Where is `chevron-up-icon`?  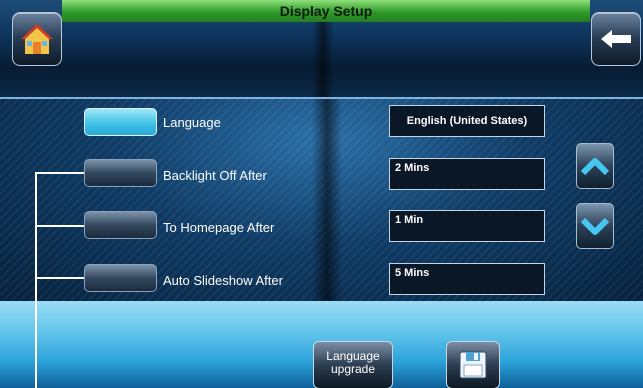 chevron-up-icon is located at coordinates (595, 167).